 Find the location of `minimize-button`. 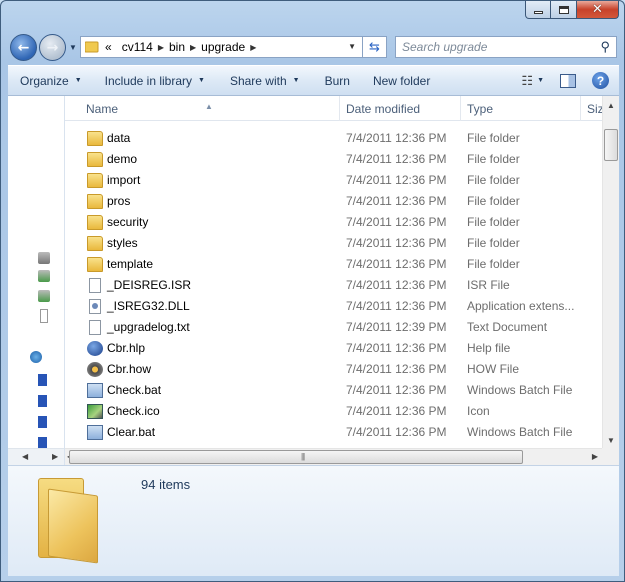

minimize-button is located at coordinates (538, 10).